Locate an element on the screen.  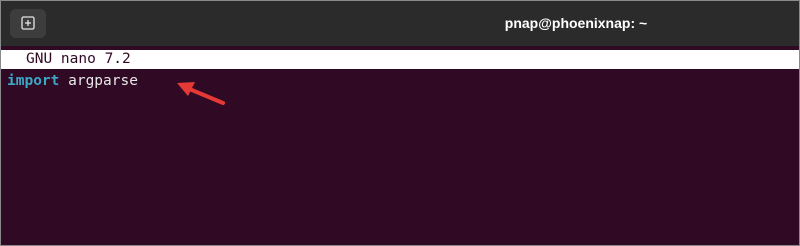
nano-title-bar: GNU nano 7.2 is located at coordinates (400, 59).